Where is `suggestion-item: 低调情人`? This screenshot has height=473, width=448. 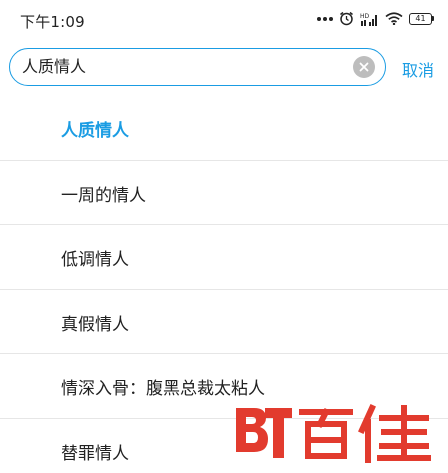 suggestion-item: 低调情人 is located at coordinates (224, 257).